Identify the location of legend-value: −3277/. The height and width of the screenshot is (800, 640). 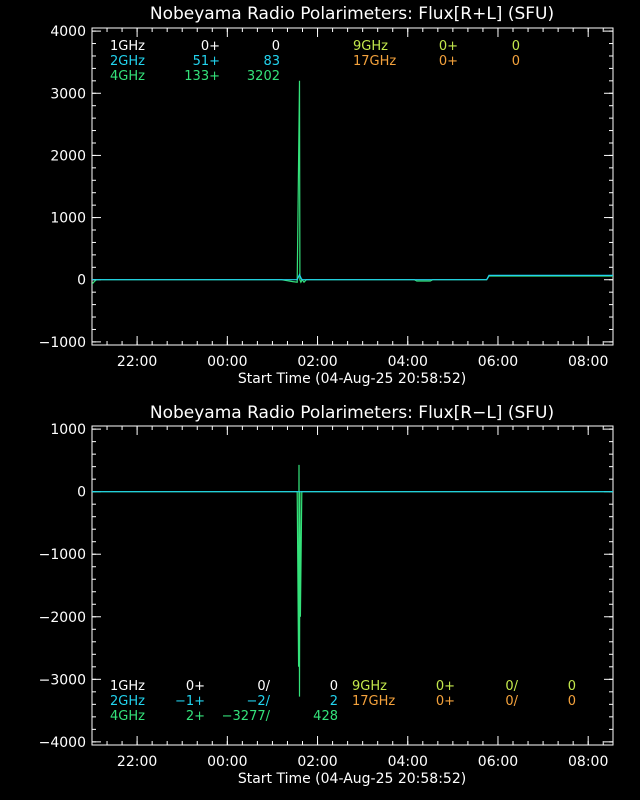
(246, 716).